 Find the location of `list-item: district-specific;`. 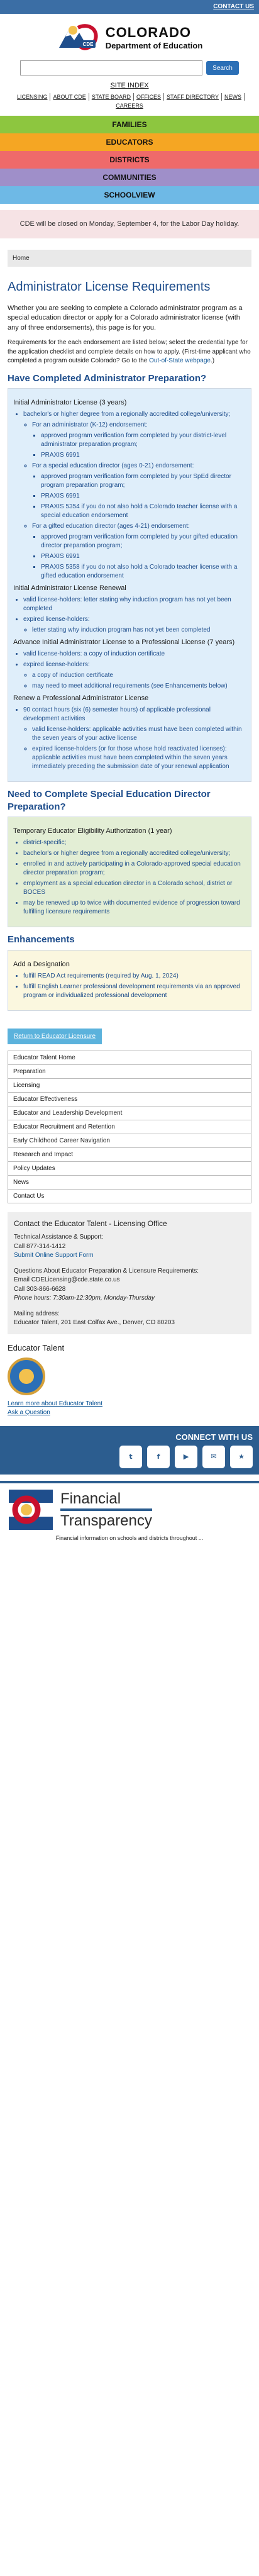

list-item: district-specific; is located at coordinates (134, 843).